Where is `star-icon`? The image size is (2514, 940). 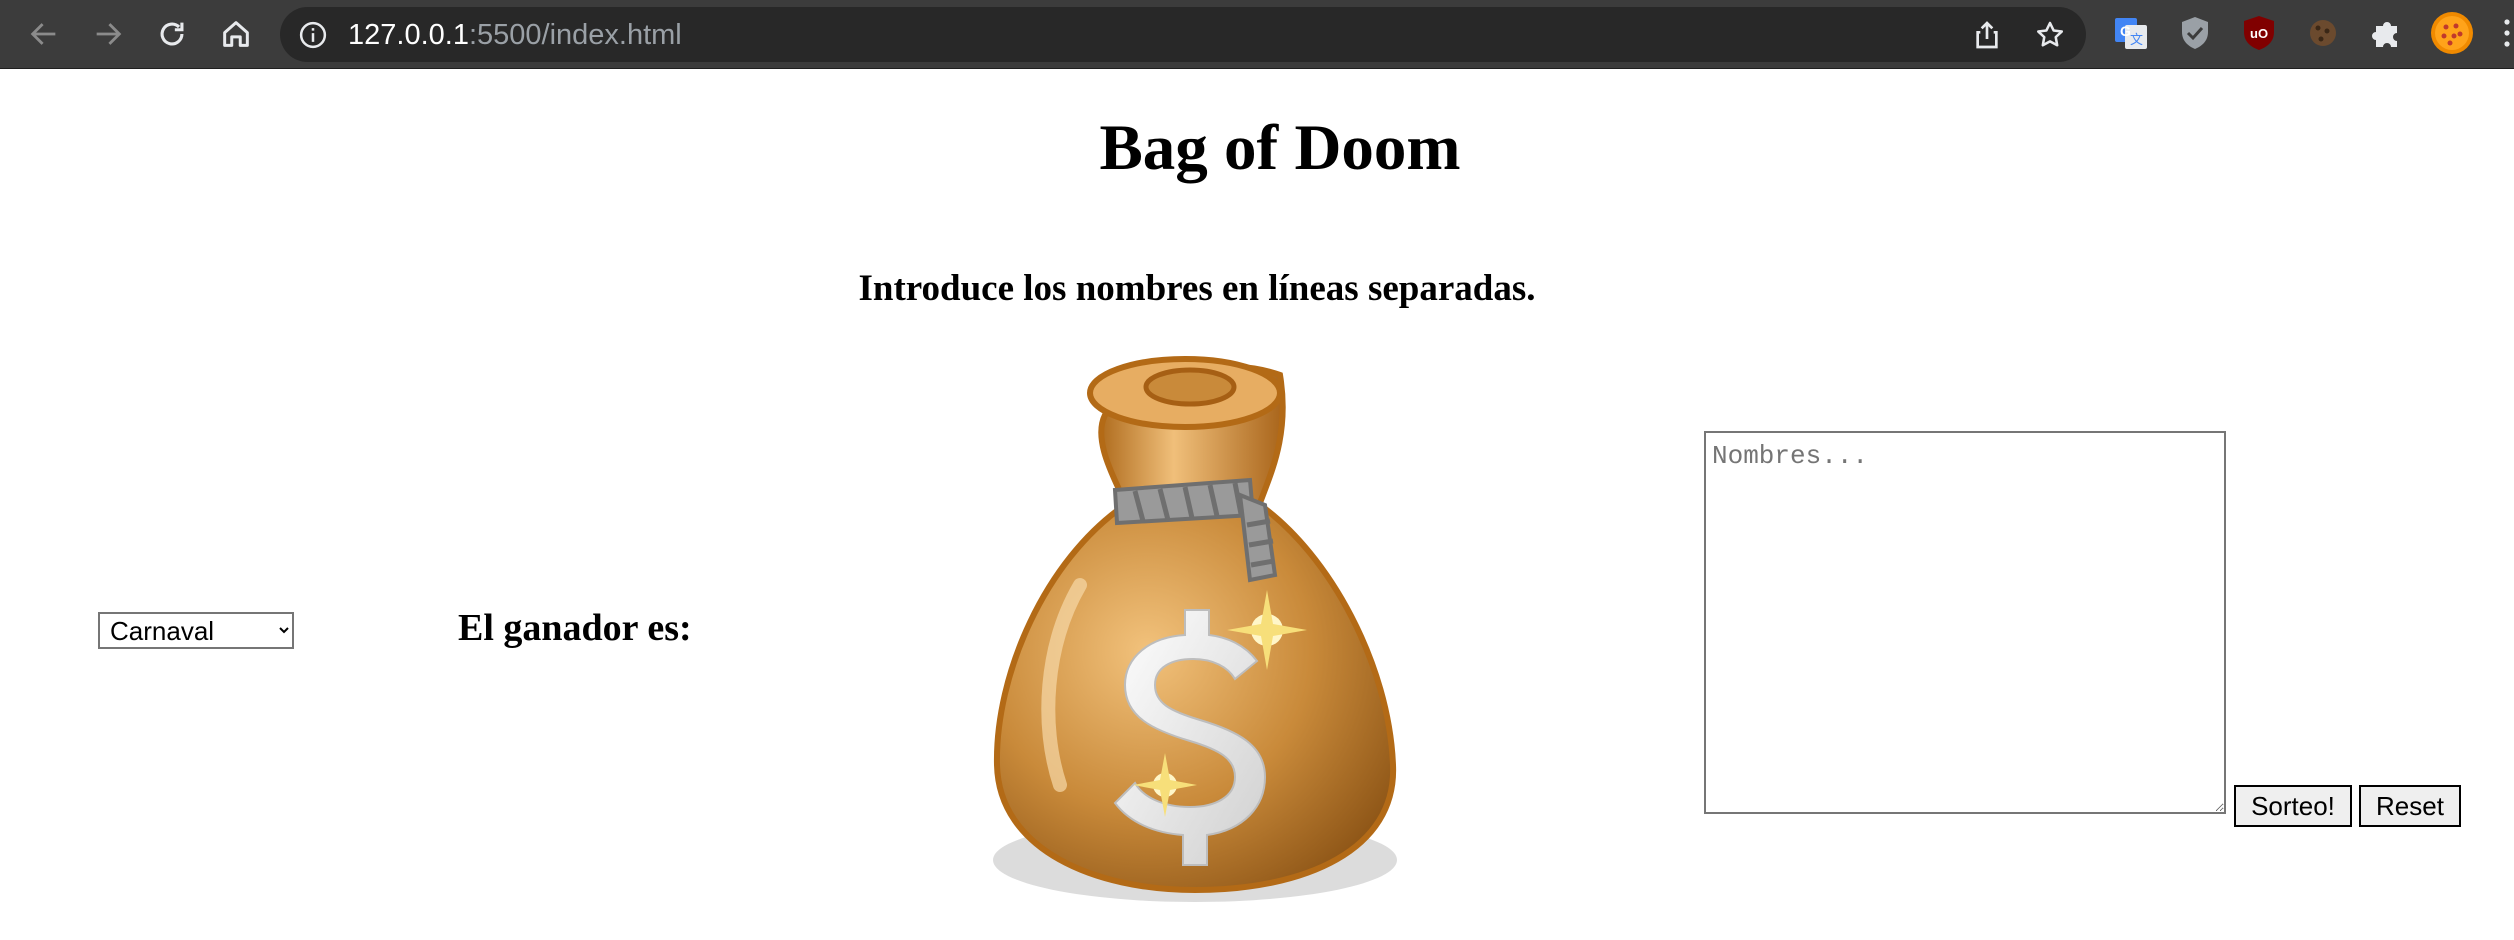 star-icon is located at coordinates (2050, 35).